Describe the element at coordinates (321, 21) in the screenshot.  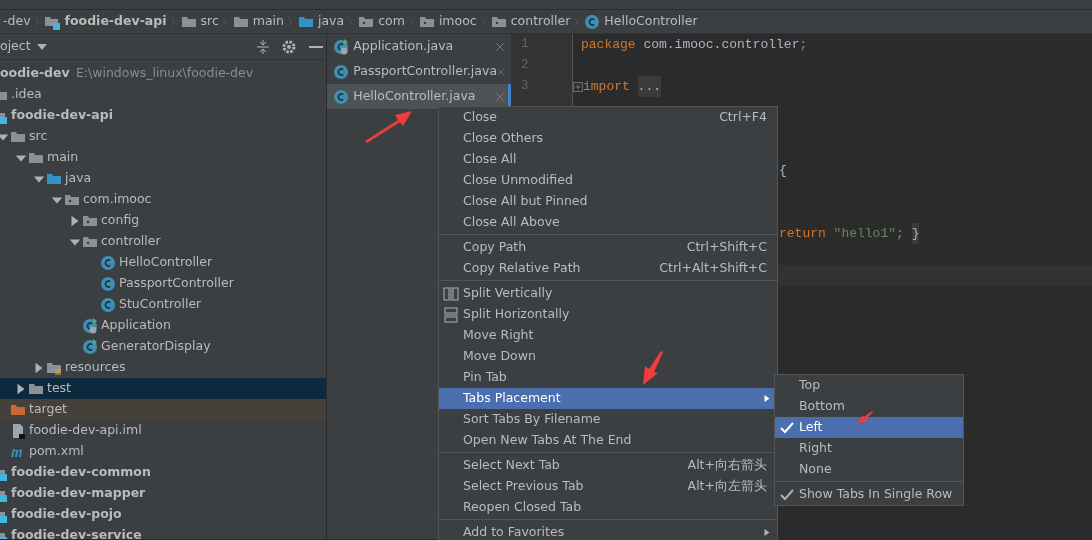
I see `breadcrumb-item: java` at that location.